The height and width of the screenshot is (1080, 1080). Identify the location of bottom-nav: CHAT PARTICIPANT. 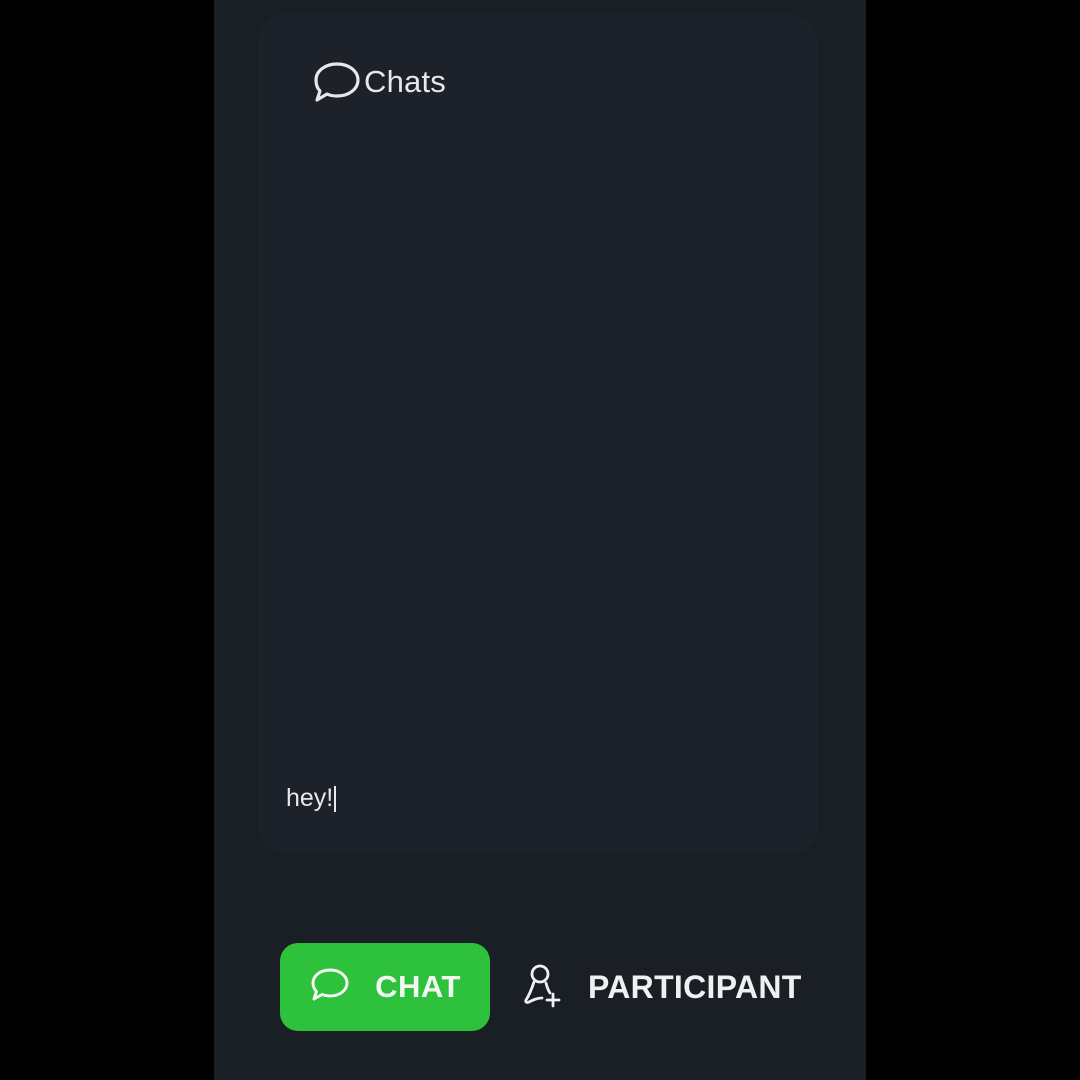
(550, 987).